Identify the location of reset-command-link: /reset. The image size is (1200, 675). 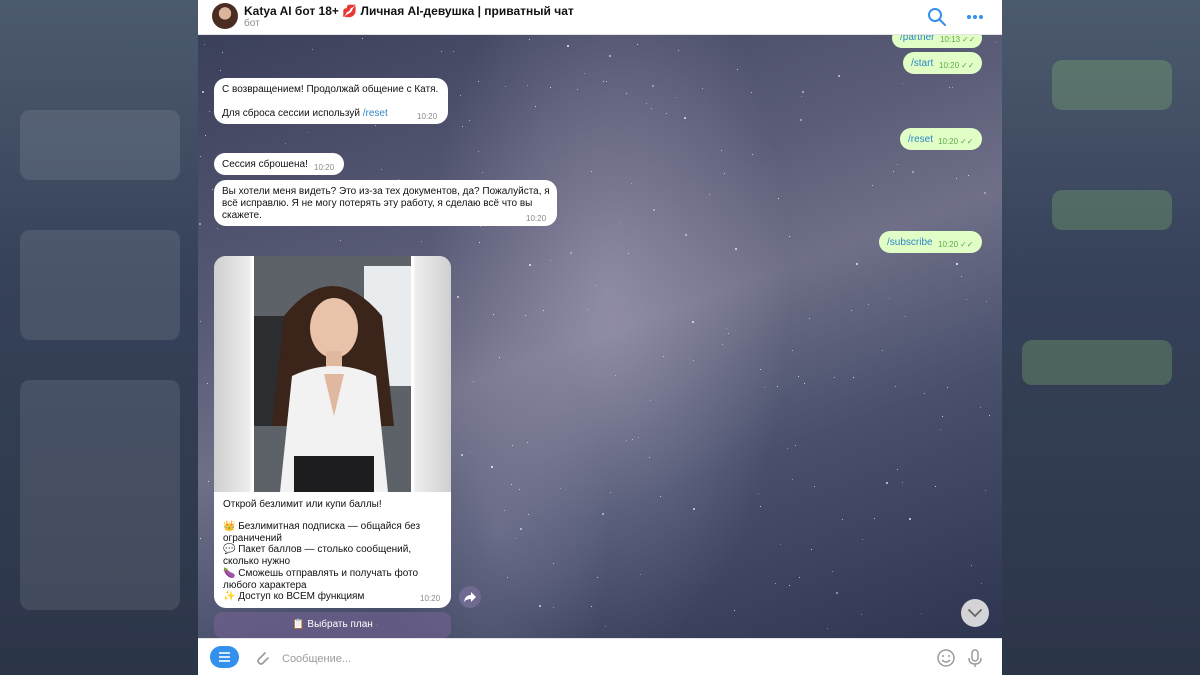
(375, 113).